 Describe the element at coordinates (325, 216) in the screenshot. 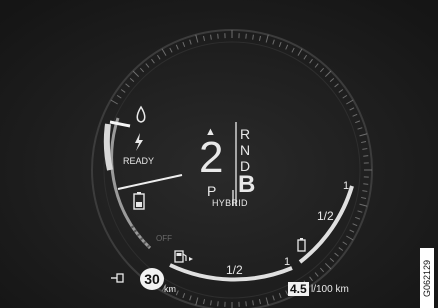

I see `battery-half-label: 1/2` at that location.